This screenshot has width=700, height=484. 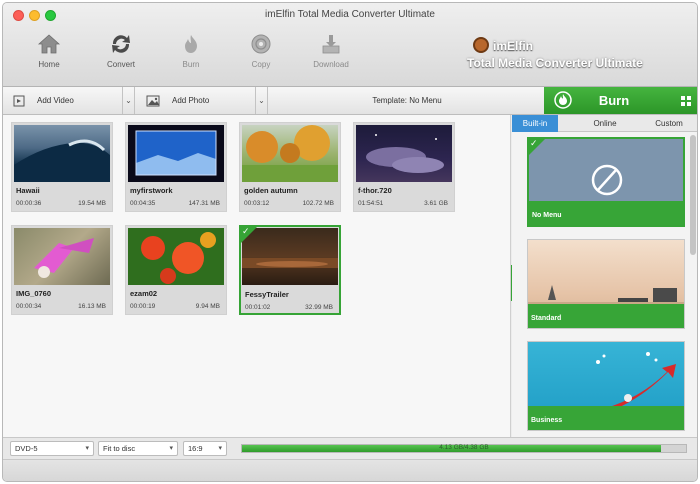 What do you see at coordinates (119, 448) in the screenshot?
I see `fit-mode-value: Fit to disc` at bounding box center [119, 448].